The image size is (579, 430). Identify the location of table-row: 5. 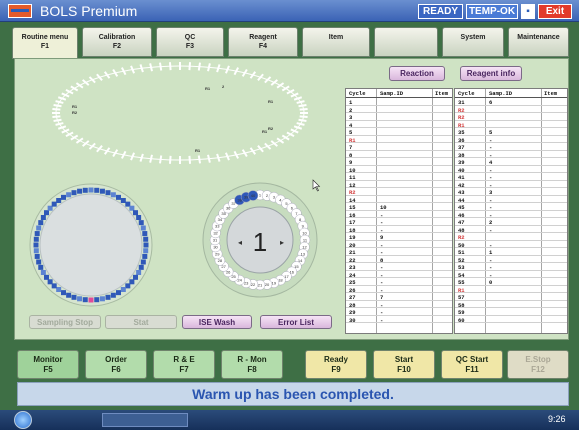
(399, 132).